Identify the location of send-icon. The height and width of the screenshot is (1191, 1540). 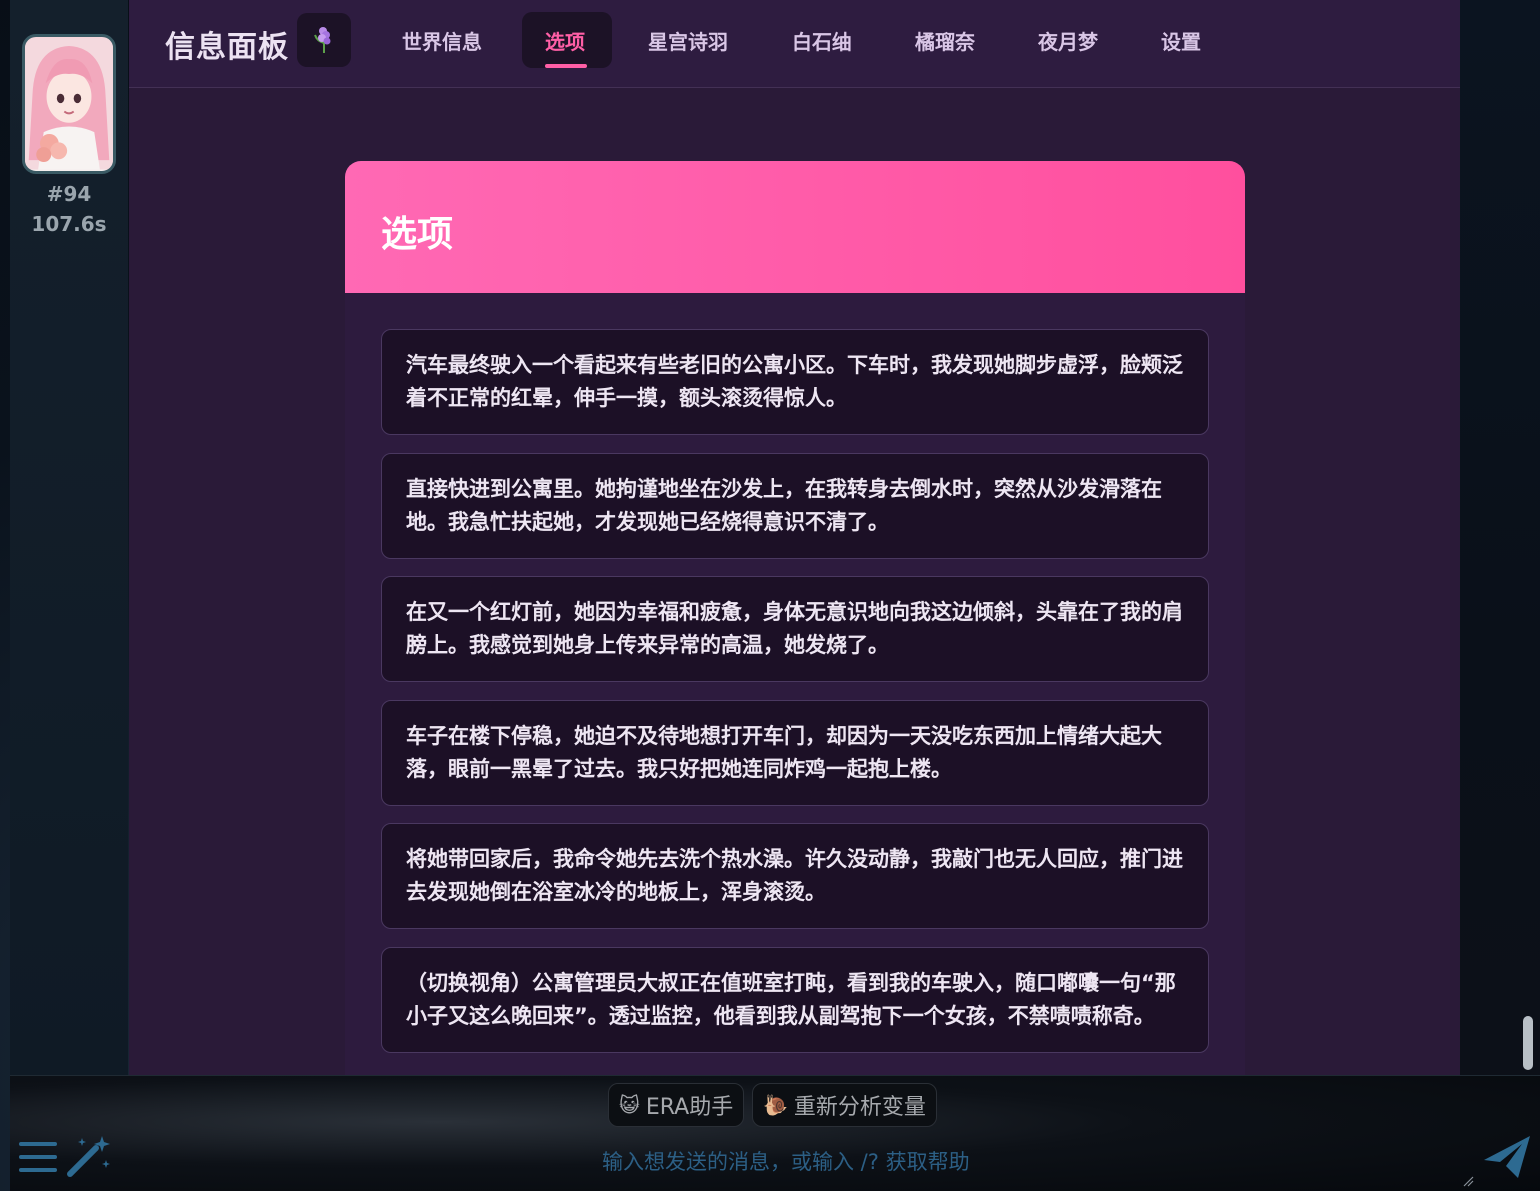
(1507, 1159).